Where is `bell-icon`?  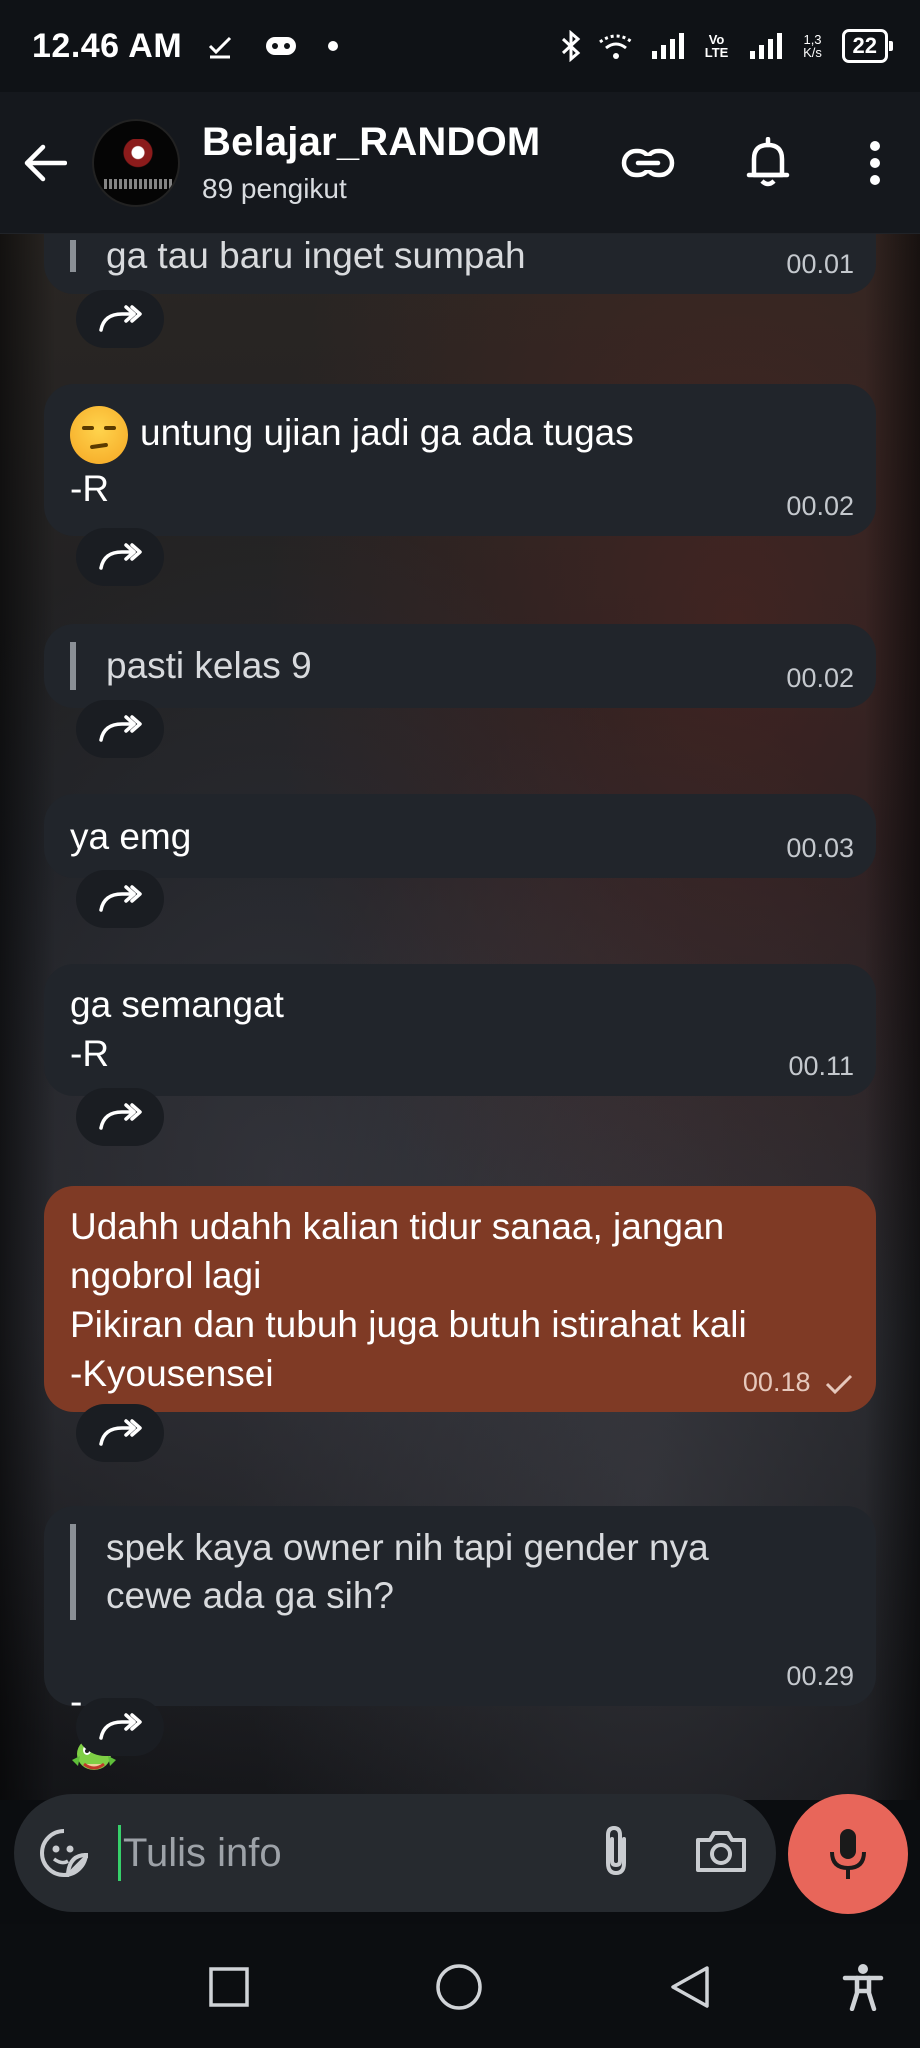
bell-icon is located at coordinates (768, 161).